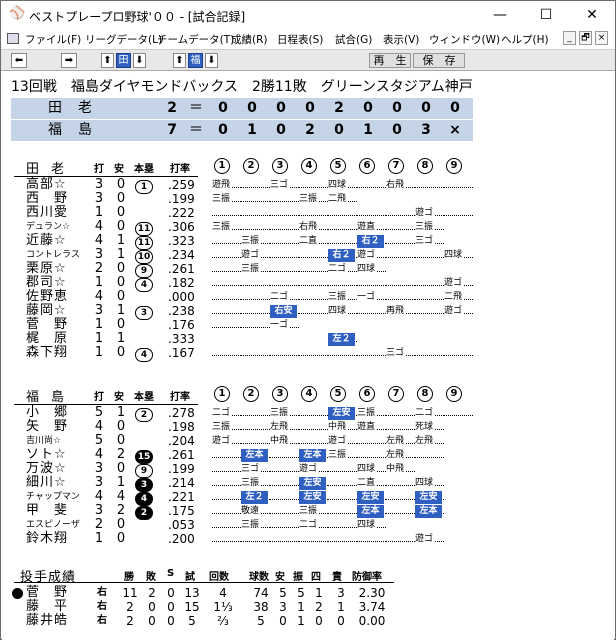  I want to click on player-row: 栗原☆ 2 0 9 .261 三振 二ゴ 四球, so click(308, 270).